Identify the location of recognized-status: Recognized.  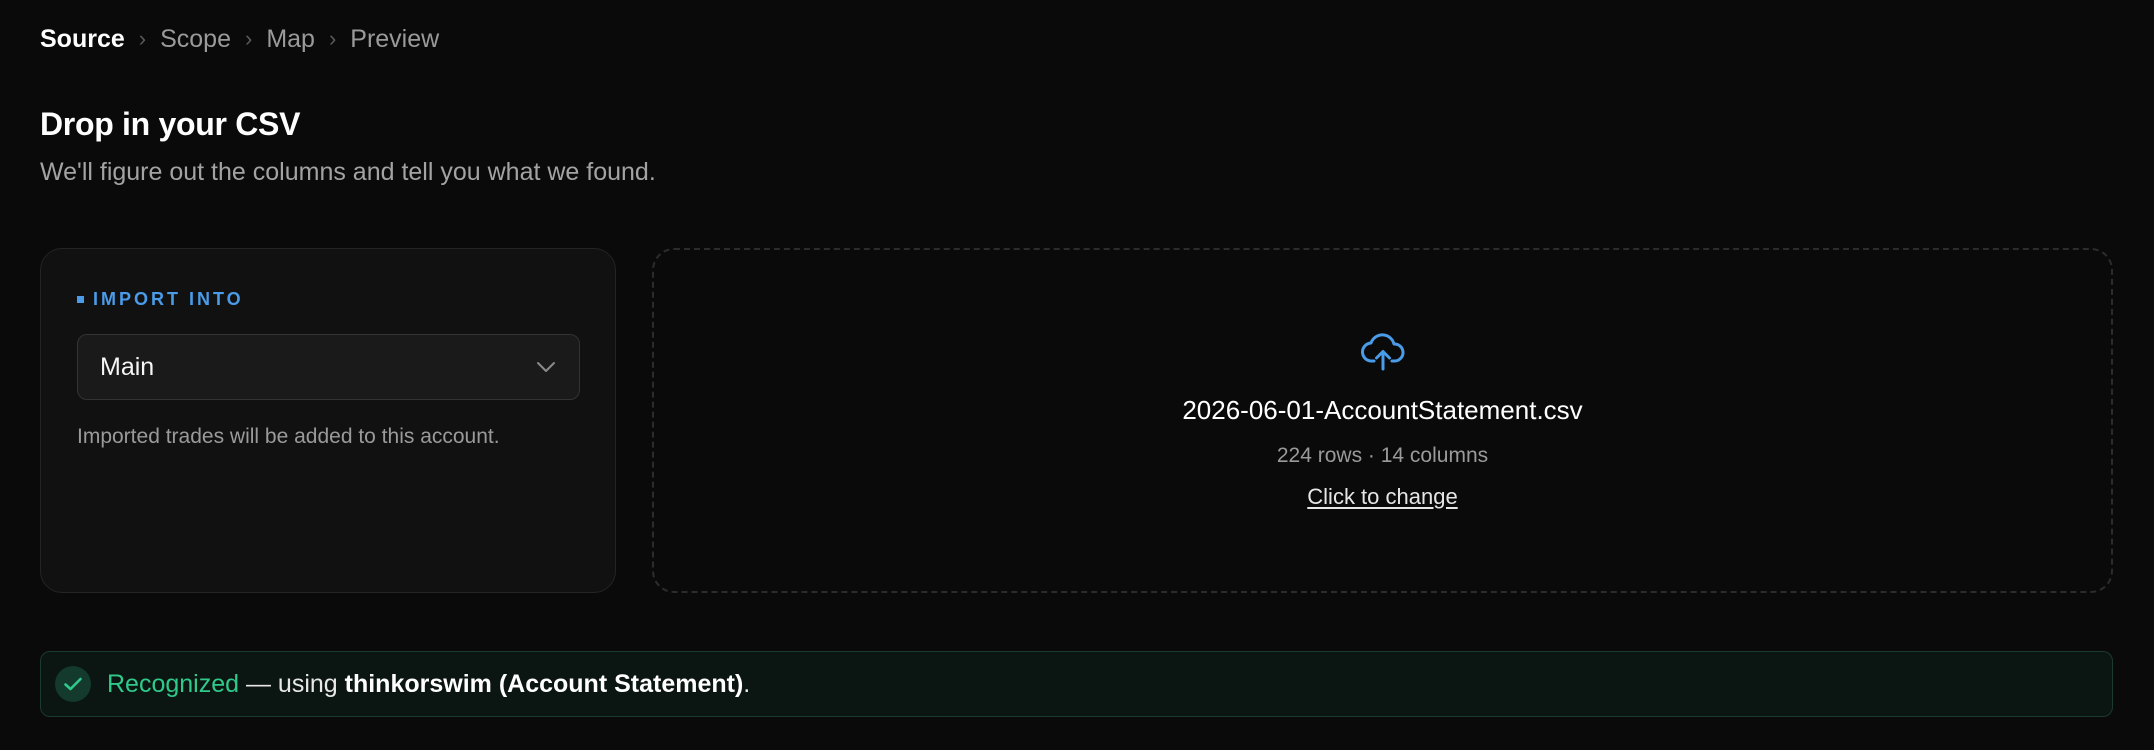
(173, 683).